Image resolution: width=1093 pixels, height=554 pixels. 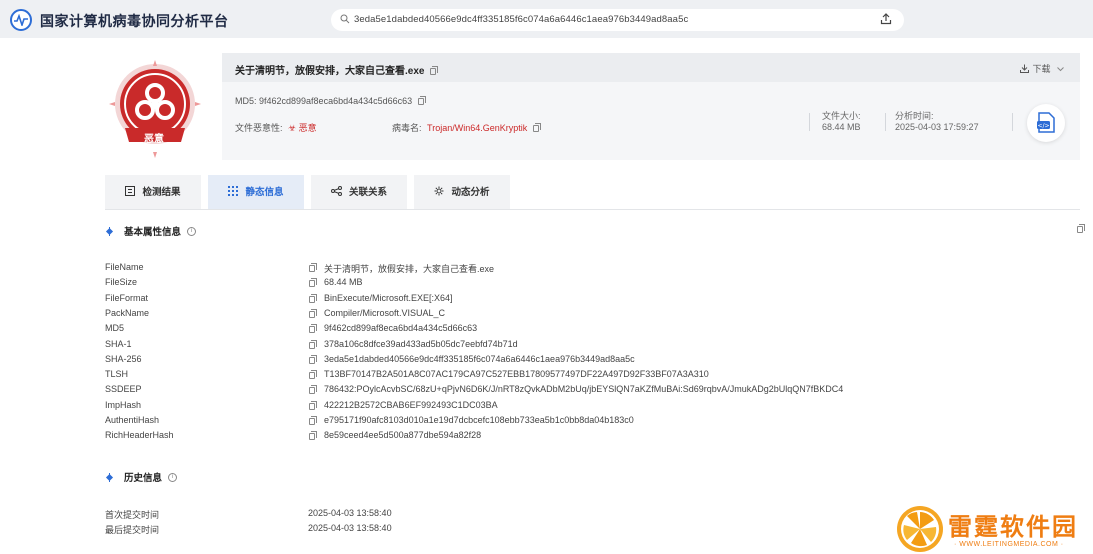 I want to click on history-row: 最后提交时间 2025-04-03 13:58:40, so click(x=248, y=529).